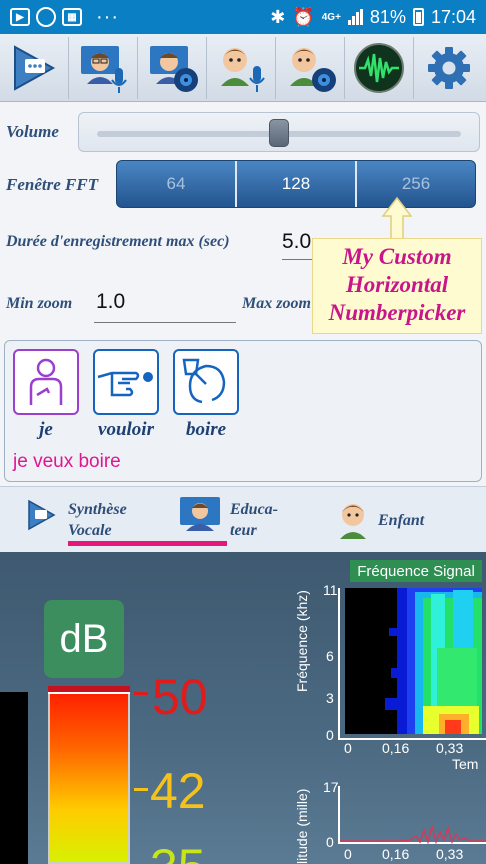 This screenshot has height=864, width=486. What do you see at coordinates (67, 461) in the screenshot?
I see `sentence-text: je veux boire` at bounding box center [67, 461].